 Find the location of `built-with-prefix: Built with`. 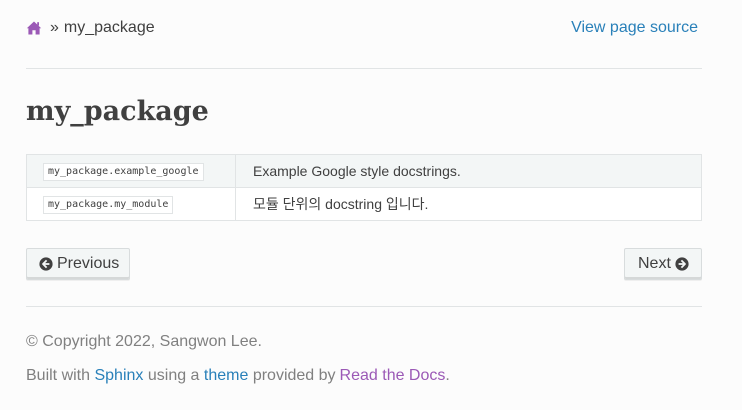

built-with-prefix: Built with is located at coordinates (58, 375).